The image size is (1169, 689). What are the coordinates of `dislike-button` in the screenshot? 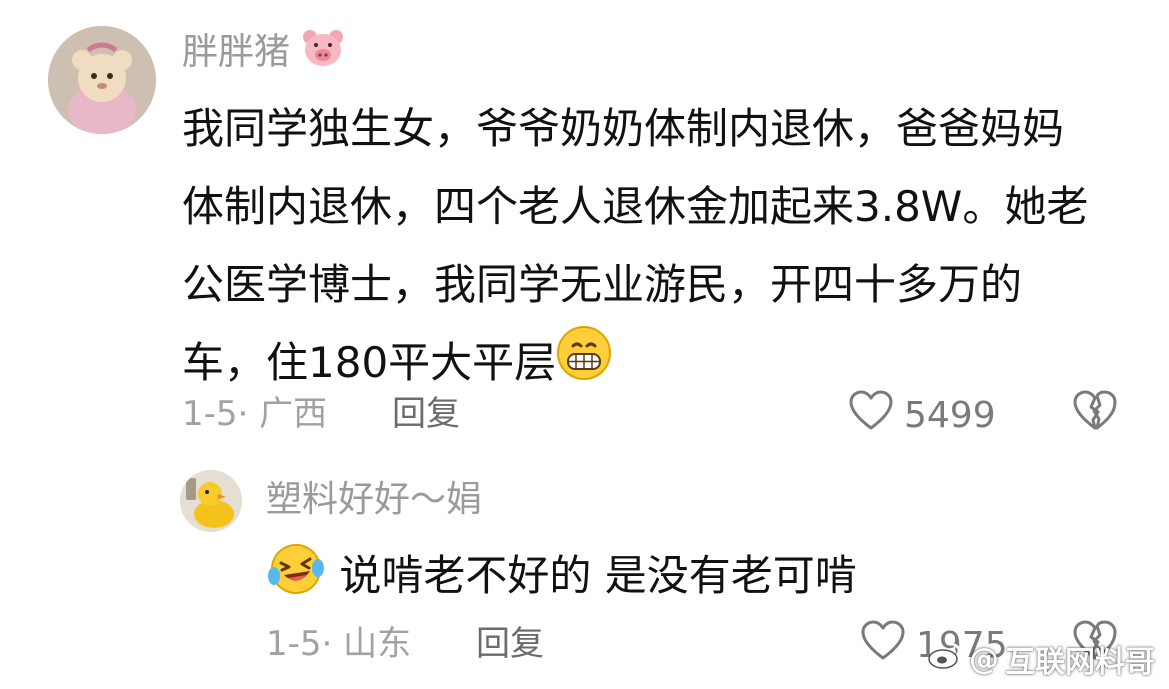 It's located at (1095, 413).